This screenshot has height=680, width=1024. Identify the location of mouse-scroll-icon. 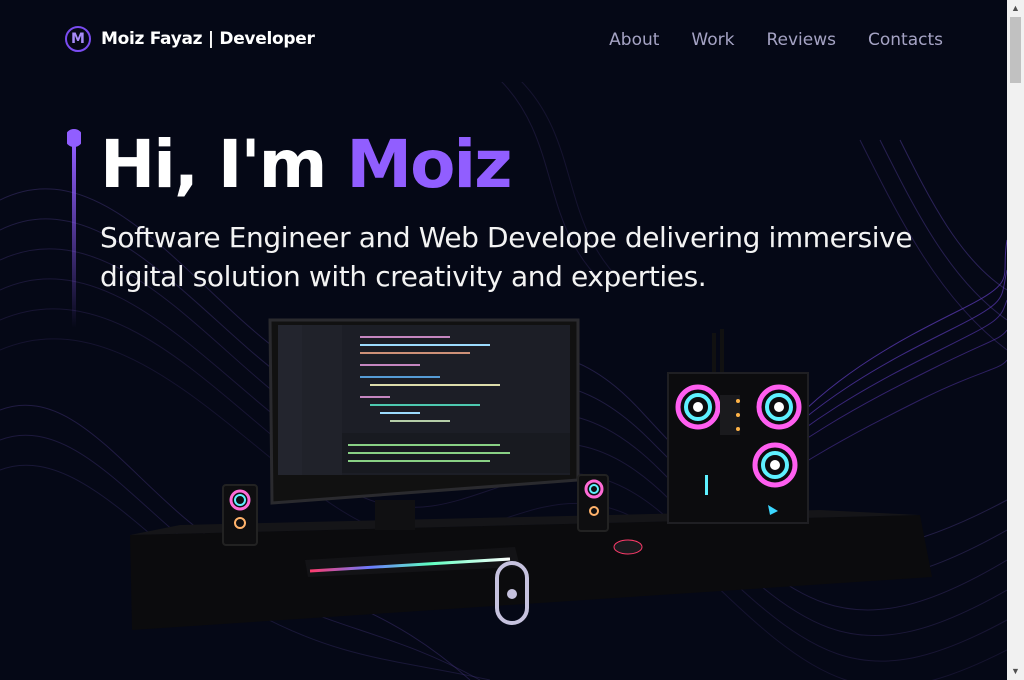
(512, 593).